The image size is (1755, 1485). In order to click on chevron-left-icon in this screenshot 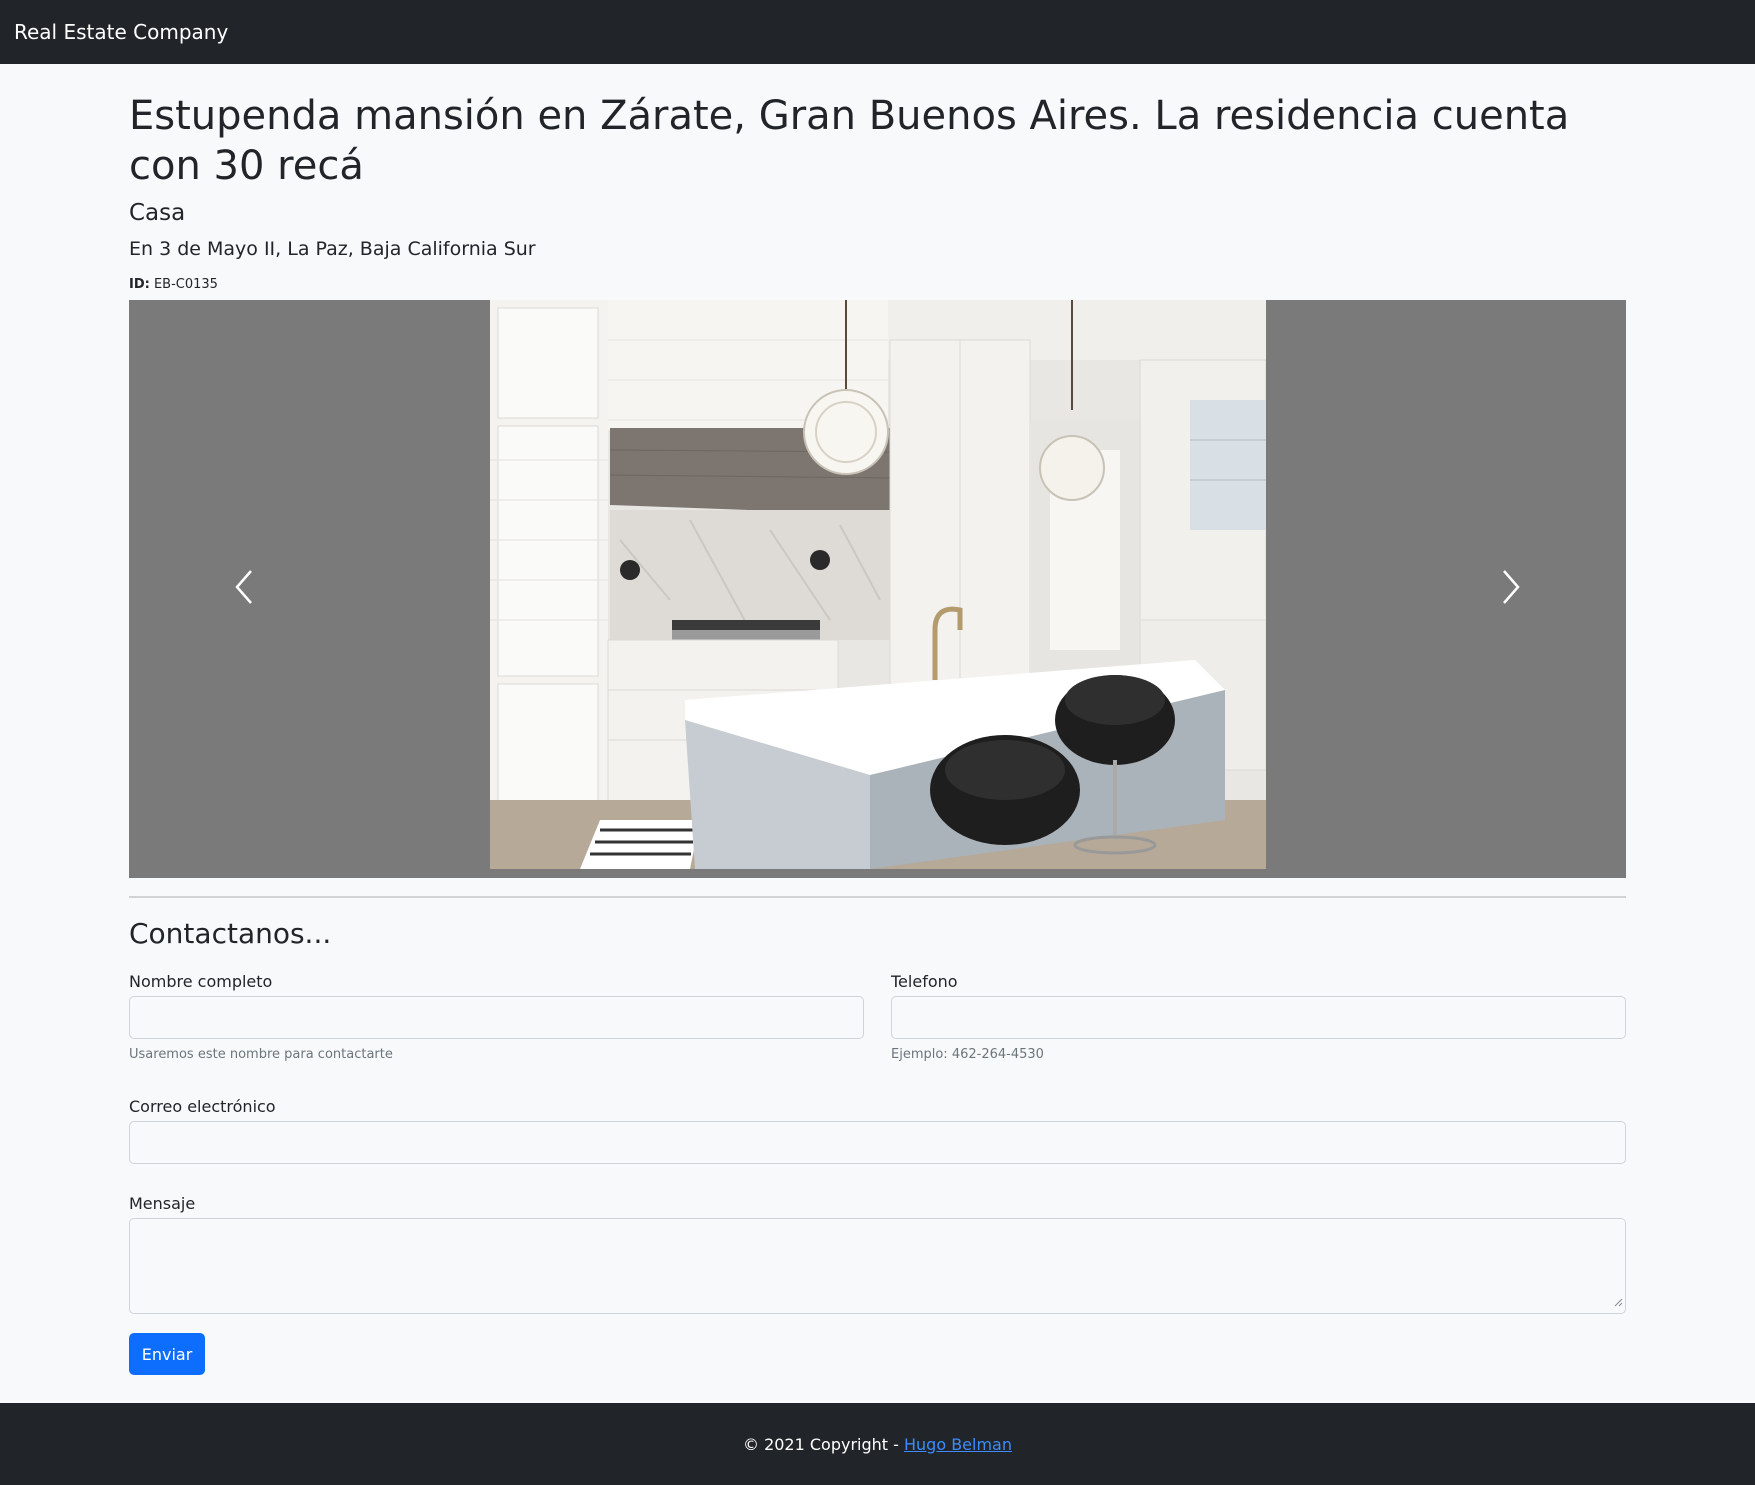, I will do `click(244, 589)`.